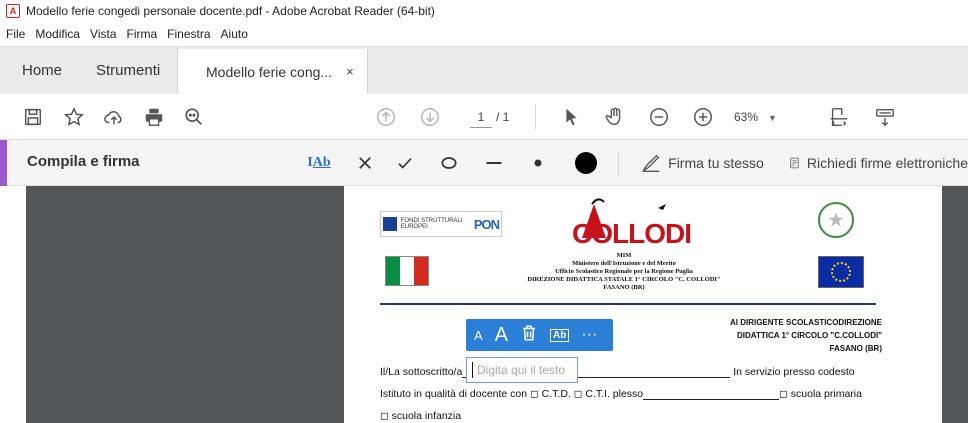 The height and width of the screenshot is (423, 968). What do you see at coordinates (142, 34) in the screenshot?
I see `menu-firma: Firma` at bounding box center [142, 34].